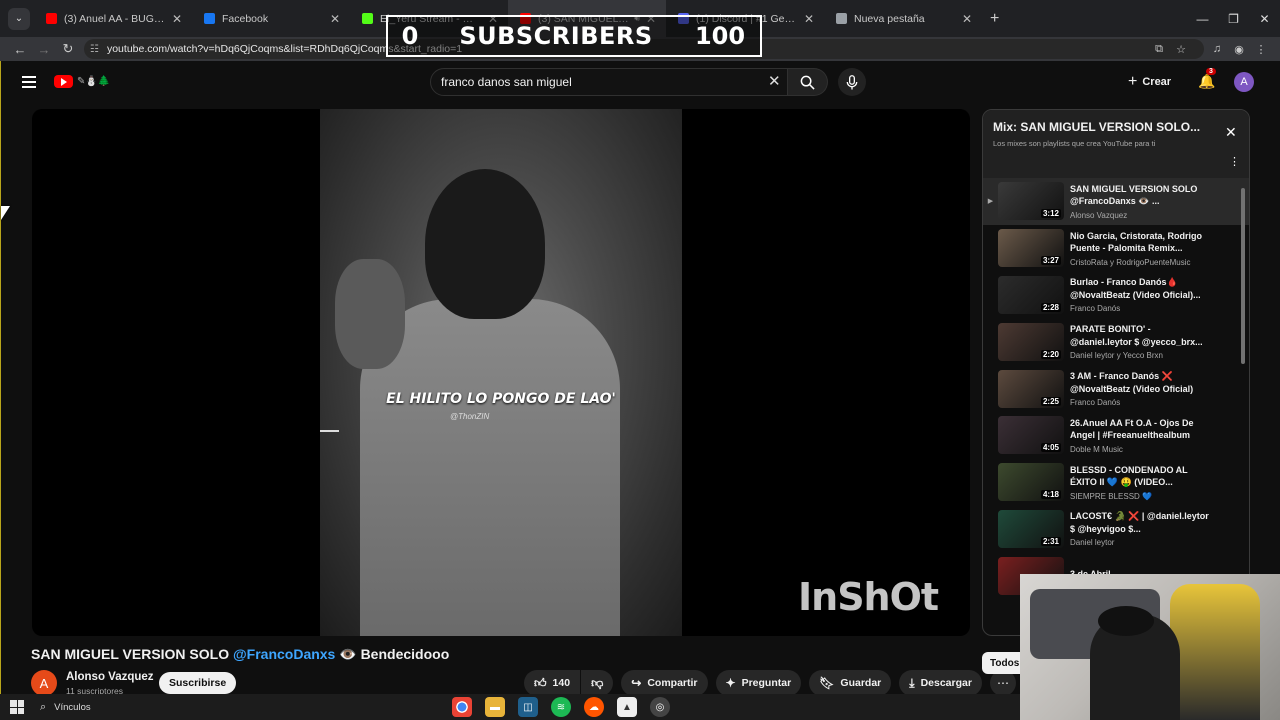  Describe the element at coordinates (609, 82) in the screenshot. I see `search-input: franco danos san miguel` at that location.